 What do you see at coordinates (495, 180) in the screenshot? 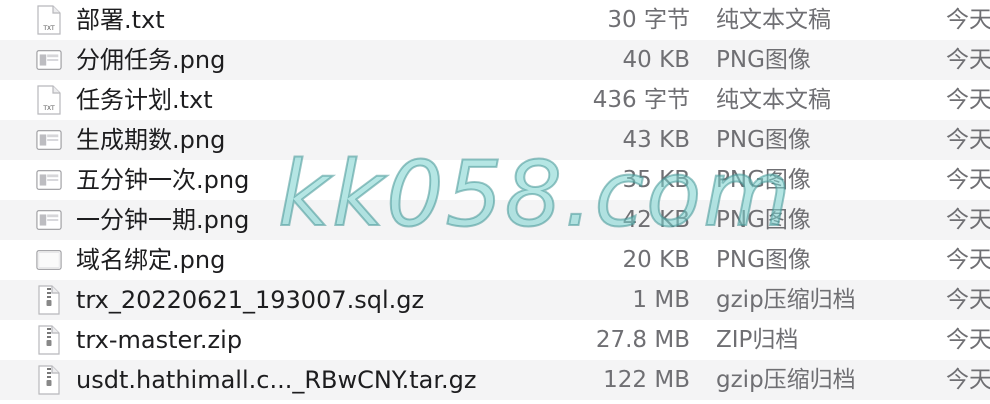
I see `file-row: 五分钟一次.png 35 KB PNG图像 今天` at bounding box center [495, 180].